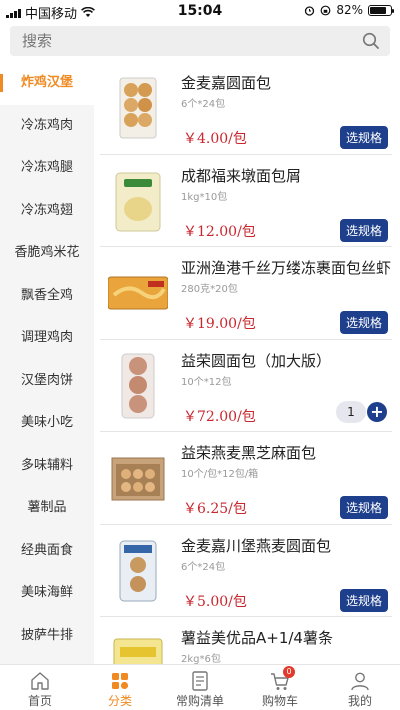 This screenshot has width=400, height=710. Describe the element at coordinates (47, 126) in the screenshot. I see `sidebar-item-frozen-chicken: 冷冻鸡肉` at that location.